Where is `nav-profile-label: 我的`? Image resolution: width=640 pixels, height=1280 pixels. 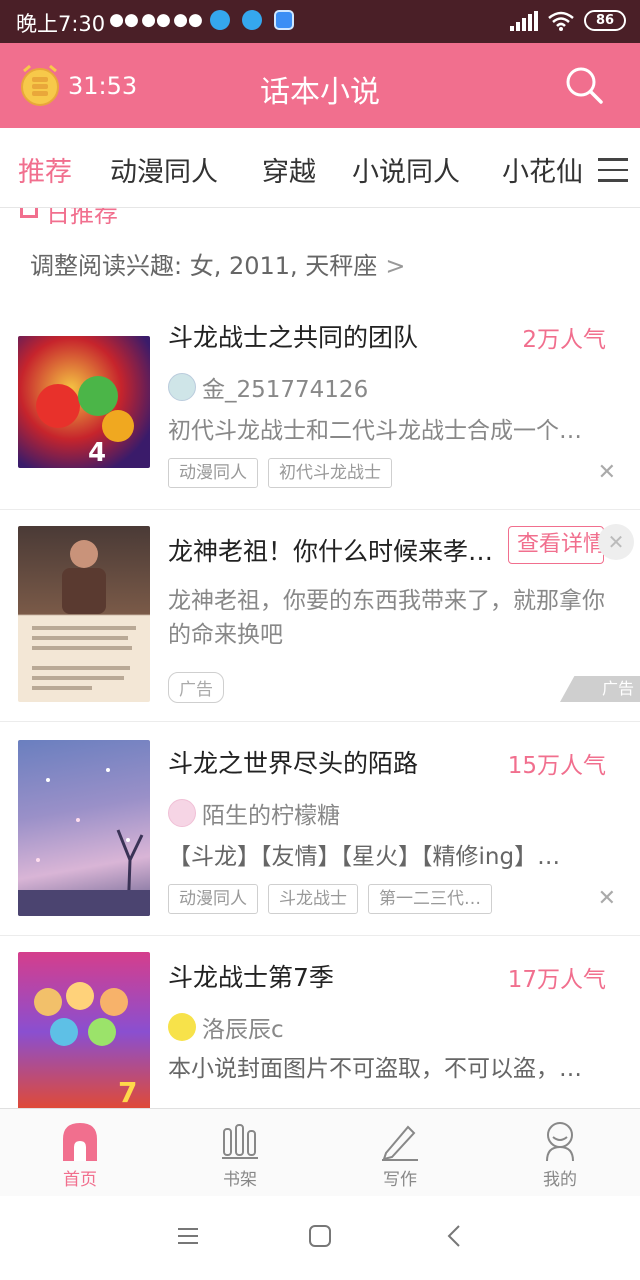 nav-profile-label: 我的 is located at coordinates (560, 1180).